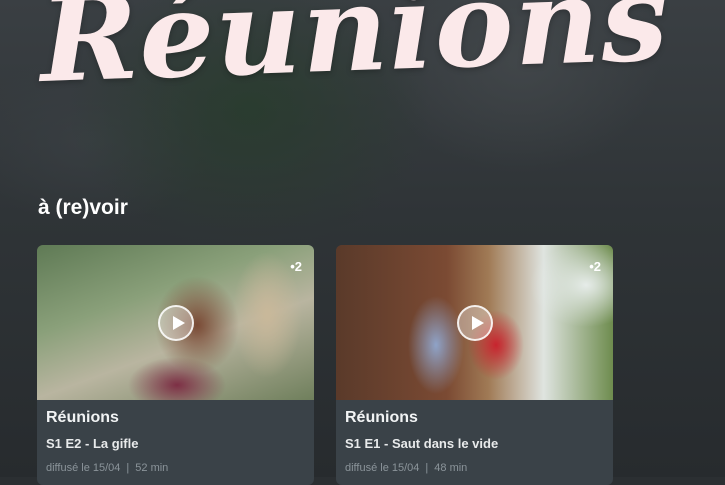 The height and width of the screenshot is (485, 725). I want to click on card-episode: S1 E1 - Saut dans le vide, so click(422, 443).